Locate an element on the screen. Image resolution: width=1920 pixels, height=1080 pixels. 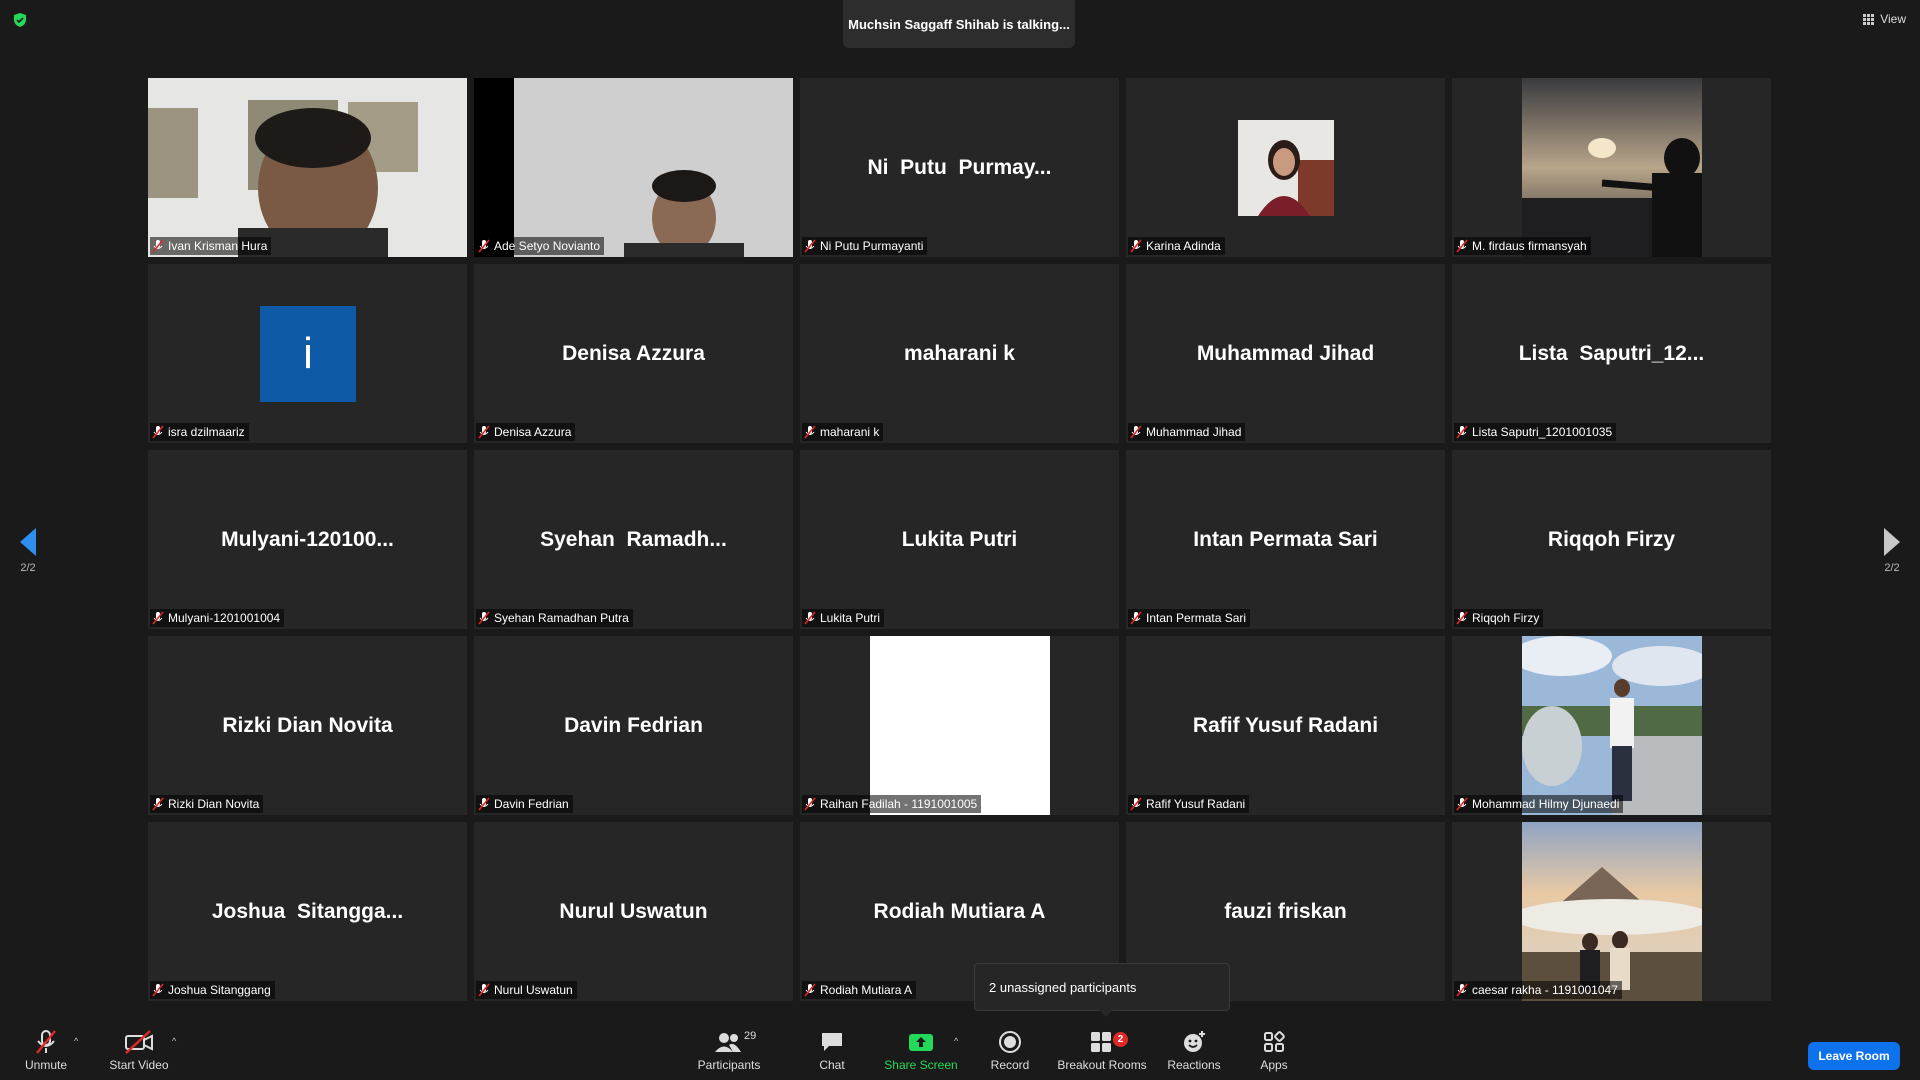
audio-options-chevron-icon: ^ is located at coordinates (76, 1041).